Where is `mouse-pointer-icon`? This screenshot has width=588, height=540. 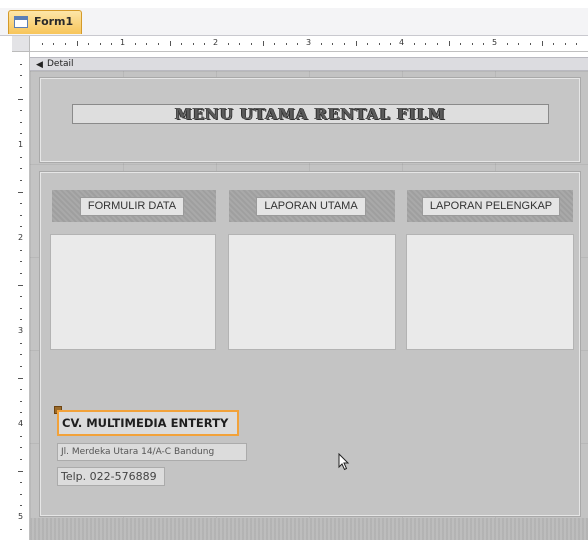 mouse-pointer-icon is located at coordinates (344, 462).